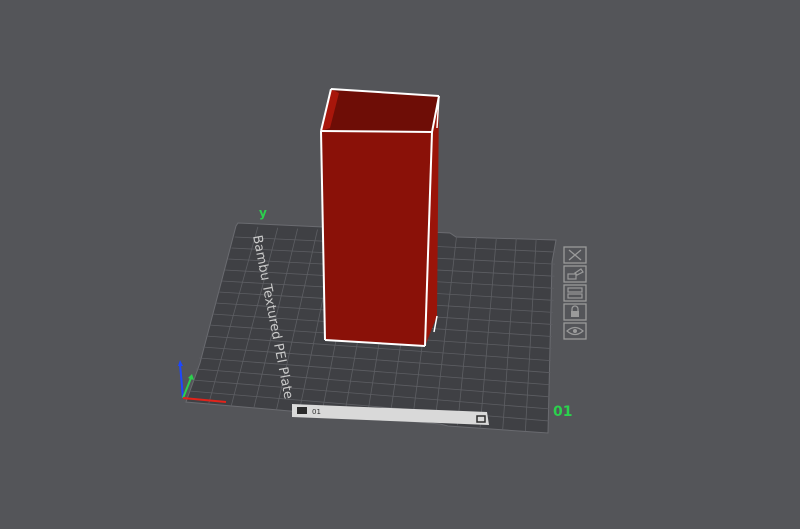 Image resolution: width=800 pixels, height=529 pixels. Describe the element at coordinates (563, 412) in the screenshot. I see `plate-number-label: 01` at that location.